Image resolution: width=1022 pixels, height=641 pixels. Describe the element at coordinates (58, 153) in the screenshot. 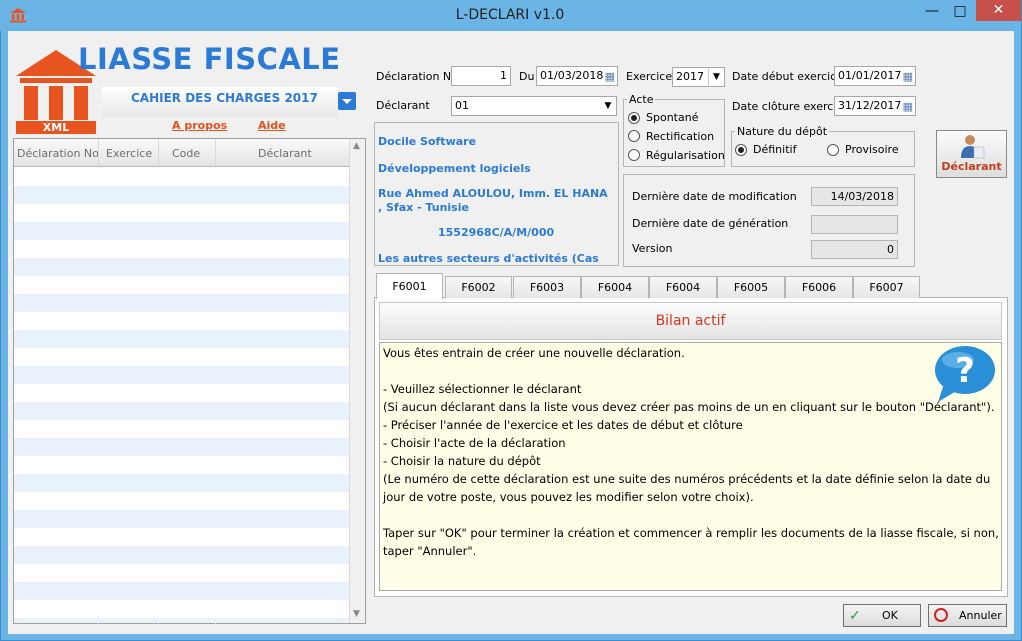

I see `col-declaration-no: Déclaration No` at that location.